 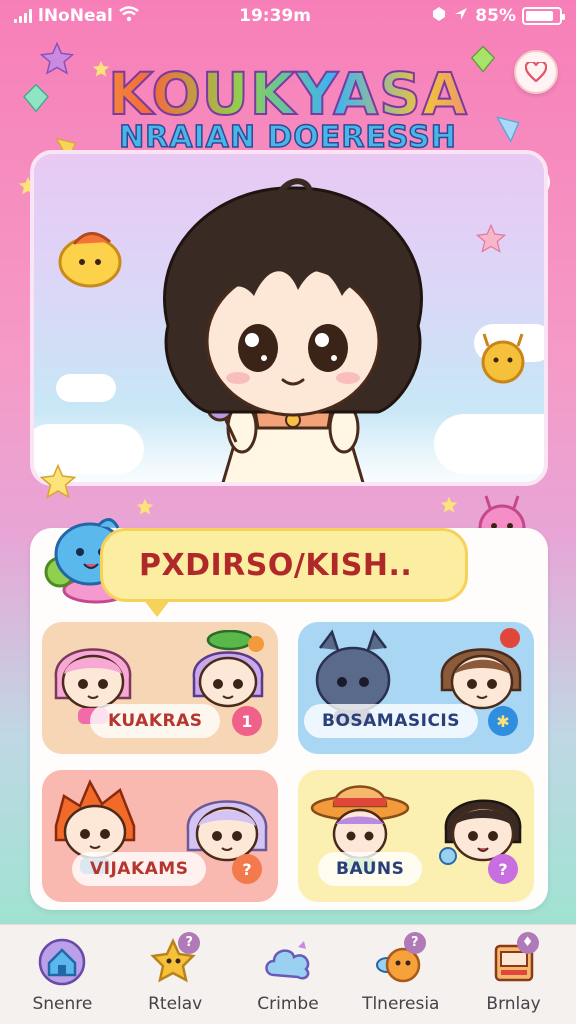 I want to click on tab-brnlay: ♦ Brnlay, so click(x=514, y=972).